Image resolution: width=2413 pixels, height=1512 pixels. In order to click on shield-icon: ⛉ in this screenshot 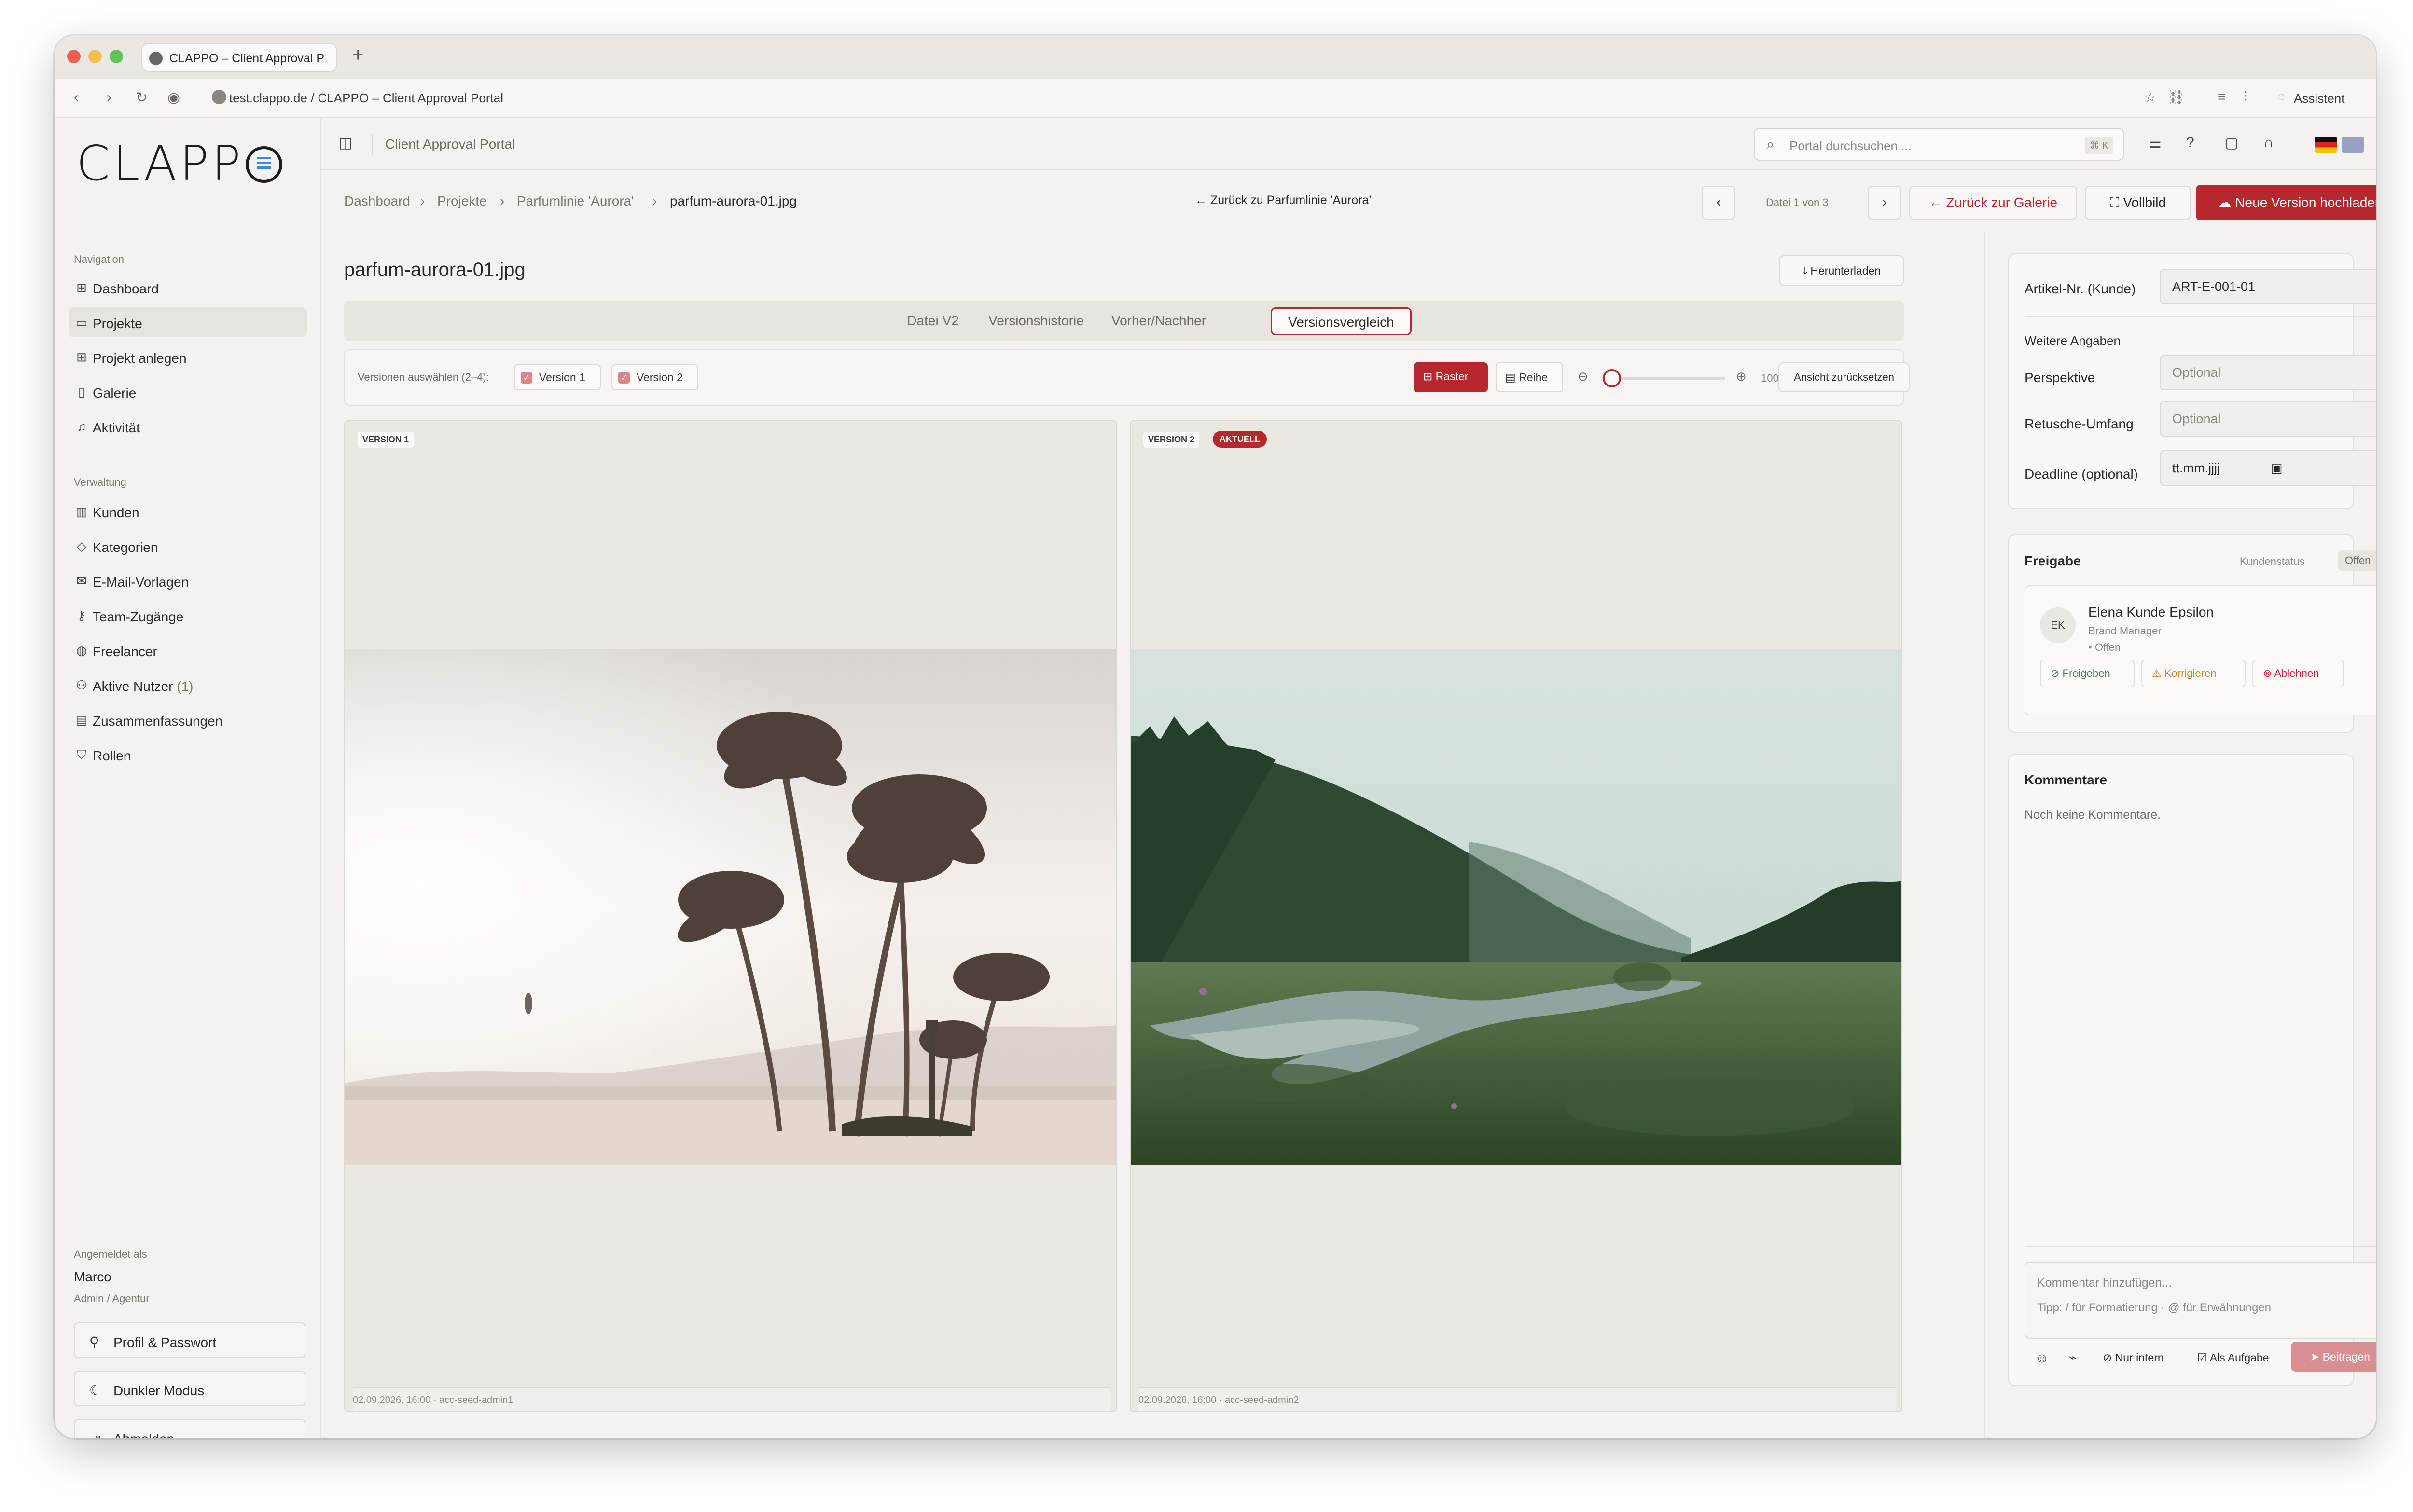, I will do `click(81, 754)`.